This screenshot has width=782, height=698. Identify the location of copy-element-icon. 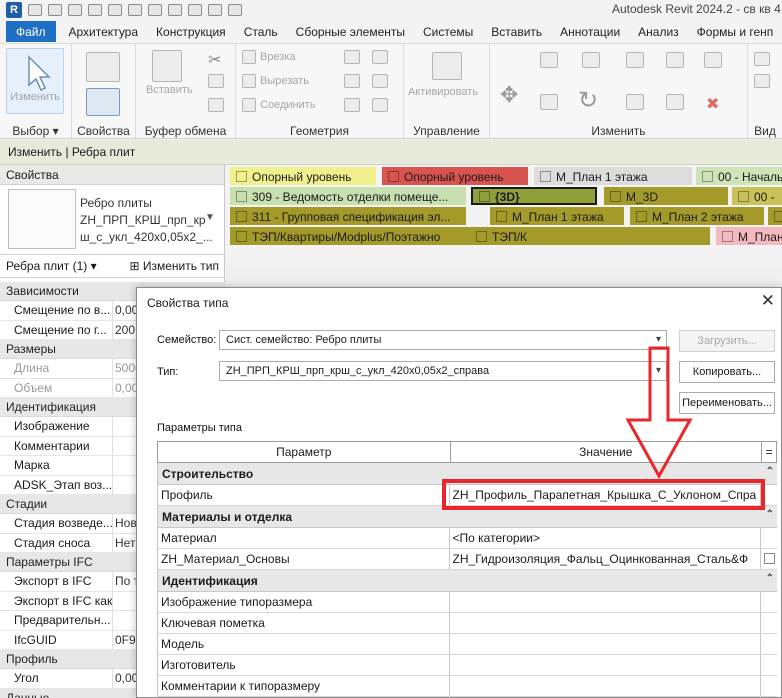
(549, 102).